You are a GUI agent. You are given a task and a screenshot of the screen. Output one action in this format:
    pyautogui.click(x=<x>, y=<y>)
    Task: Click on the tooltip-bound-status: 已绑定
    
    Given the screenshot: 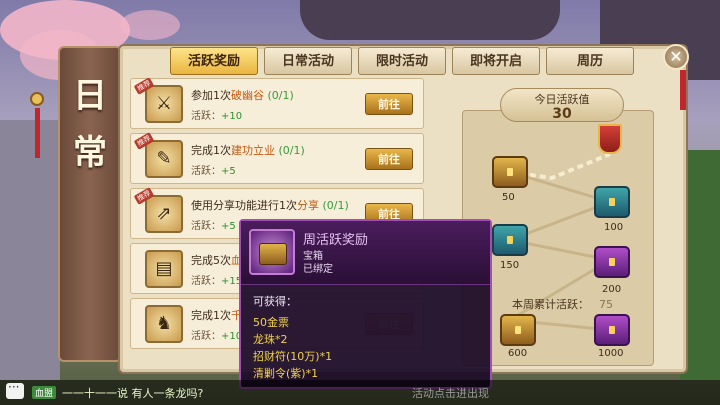 What is the action you would take?
    pyautogui.click(x=318, y=269)
    